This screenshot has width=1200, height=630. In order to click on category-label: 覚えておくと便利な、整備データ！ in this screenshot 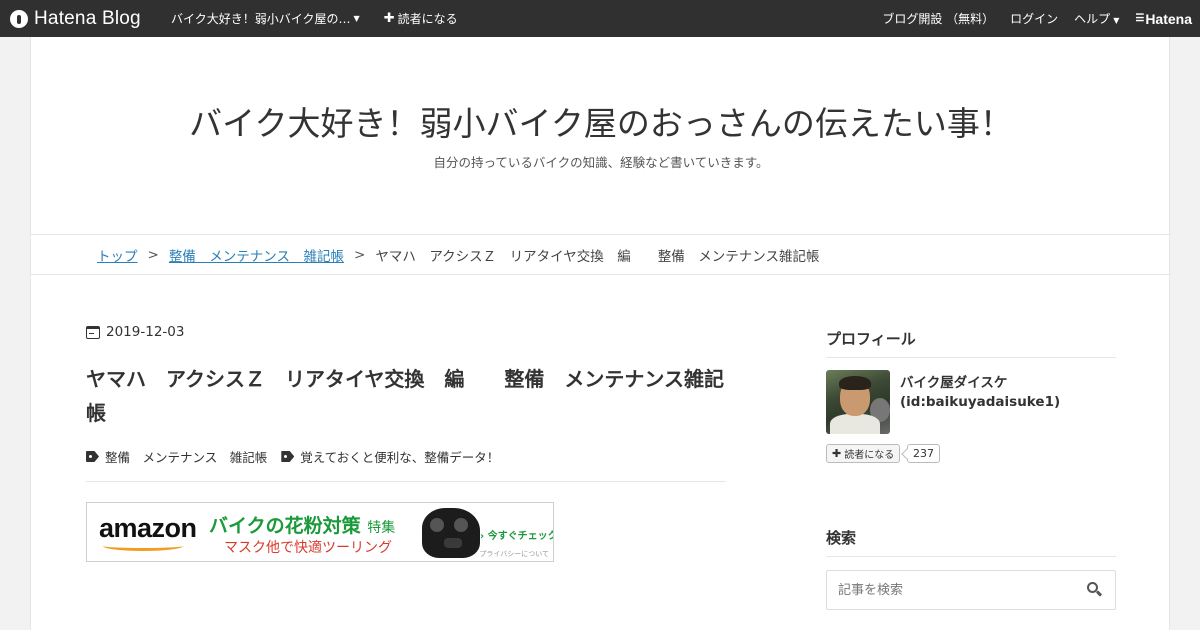, I will do `click(400, 457)`.